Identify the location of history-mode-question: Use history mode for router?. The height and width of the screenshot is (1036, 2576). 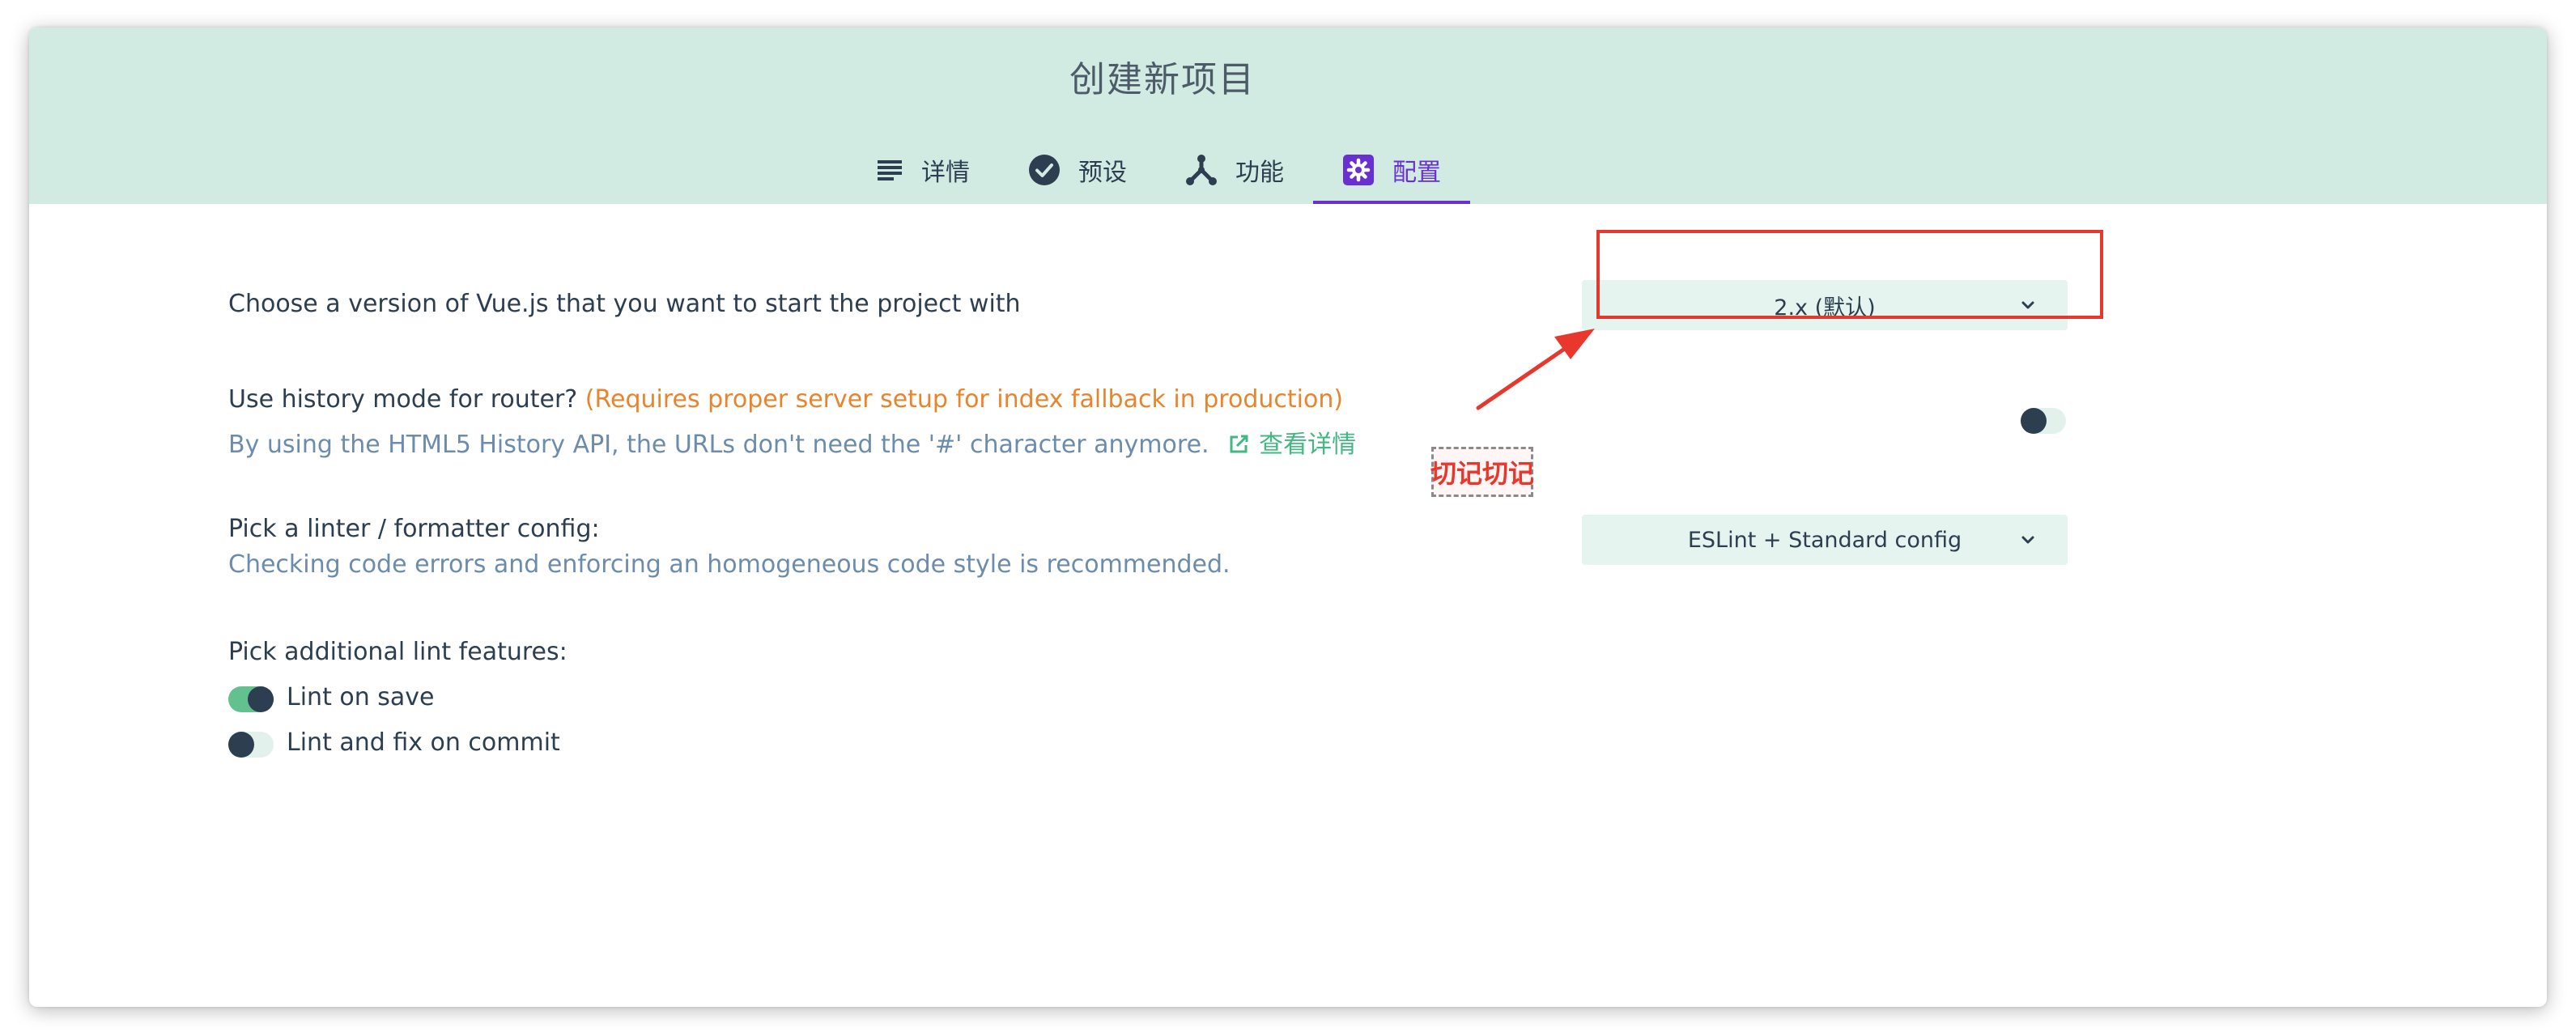
(403, 399).